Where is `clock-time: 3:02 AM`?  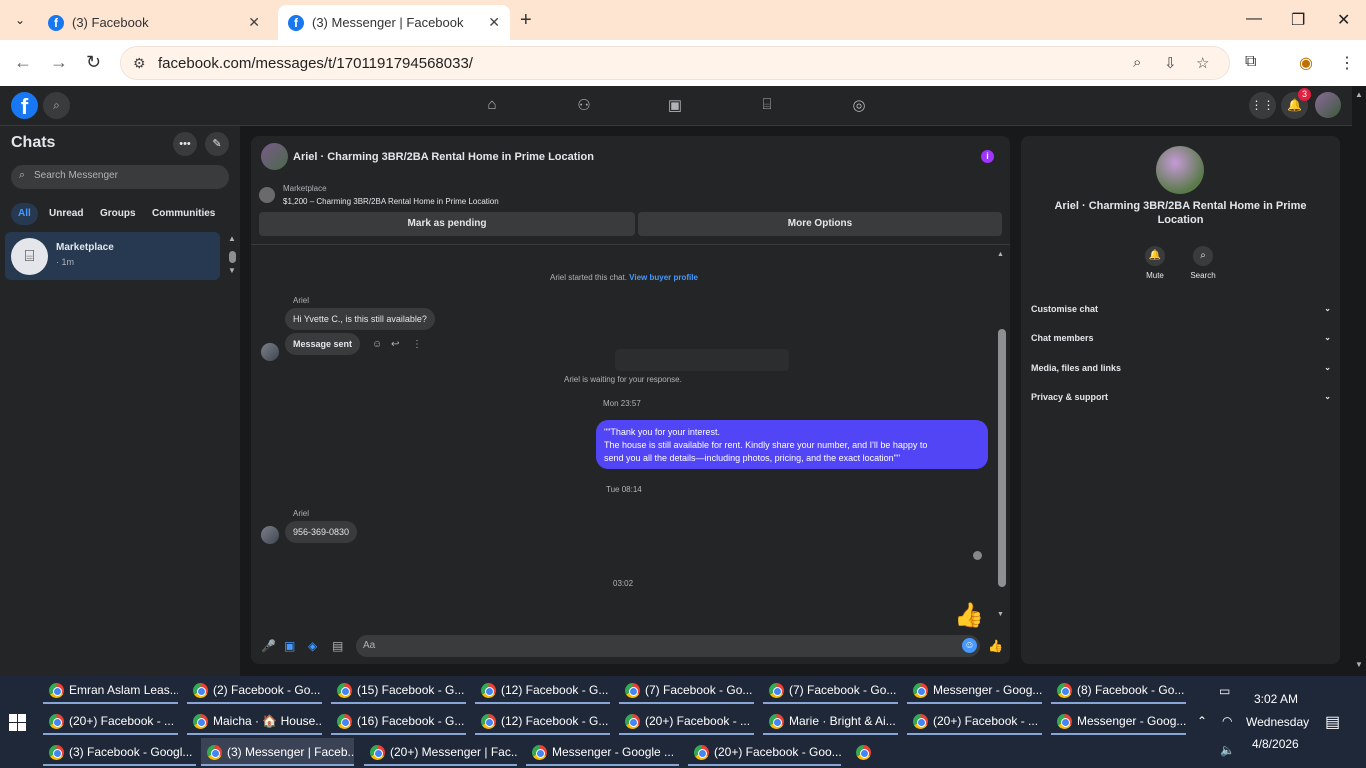
clock-time: 3:02 AM is located at coordinates (1276, 699).